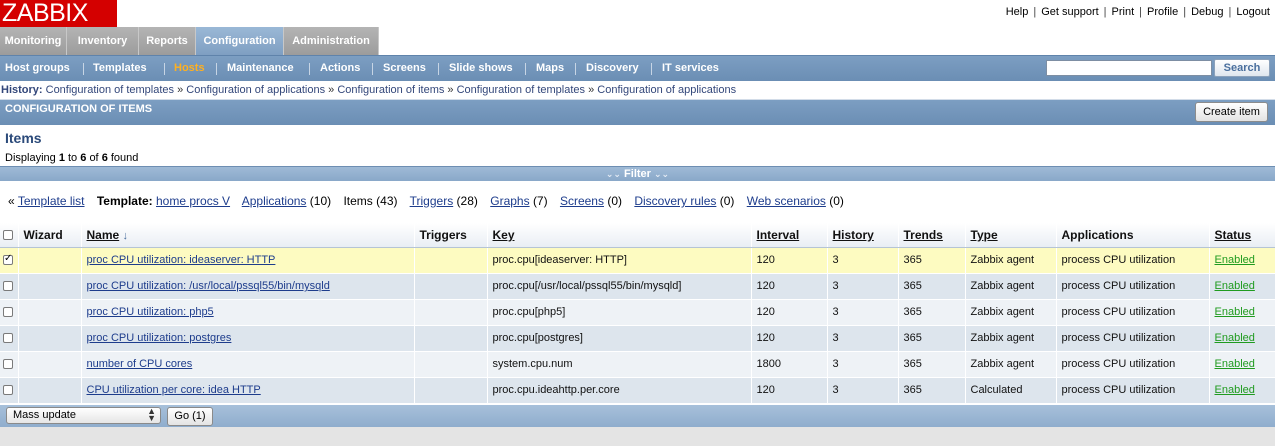 The image size is (1275, 446). I want to click on profile-link: Profile, so click(1162, 12).